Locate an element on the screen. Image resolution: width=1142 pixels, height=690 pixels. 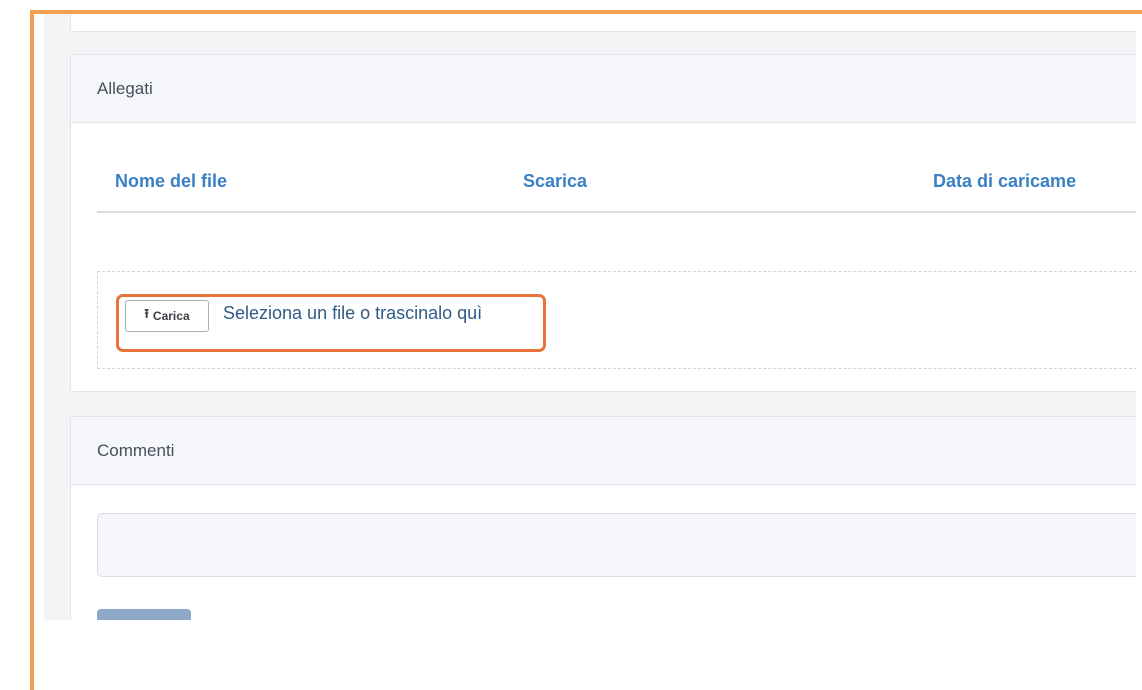
upload-button-label: Carica is located at coordinates (171, 316).